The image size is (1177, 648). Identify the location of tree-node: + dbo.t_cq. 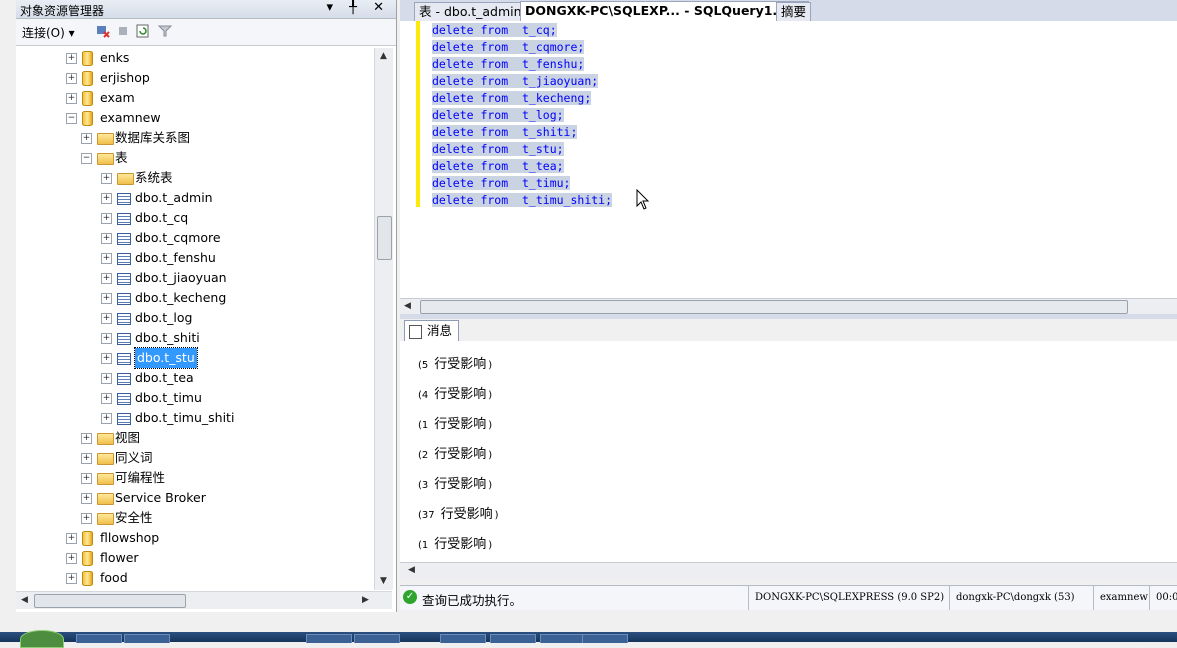
(195, 218).